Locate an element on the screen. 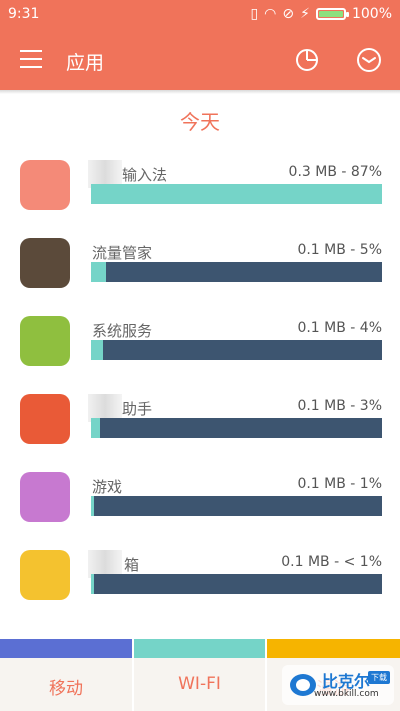  app-name: 输入法 is located at coordinates (145, 175).